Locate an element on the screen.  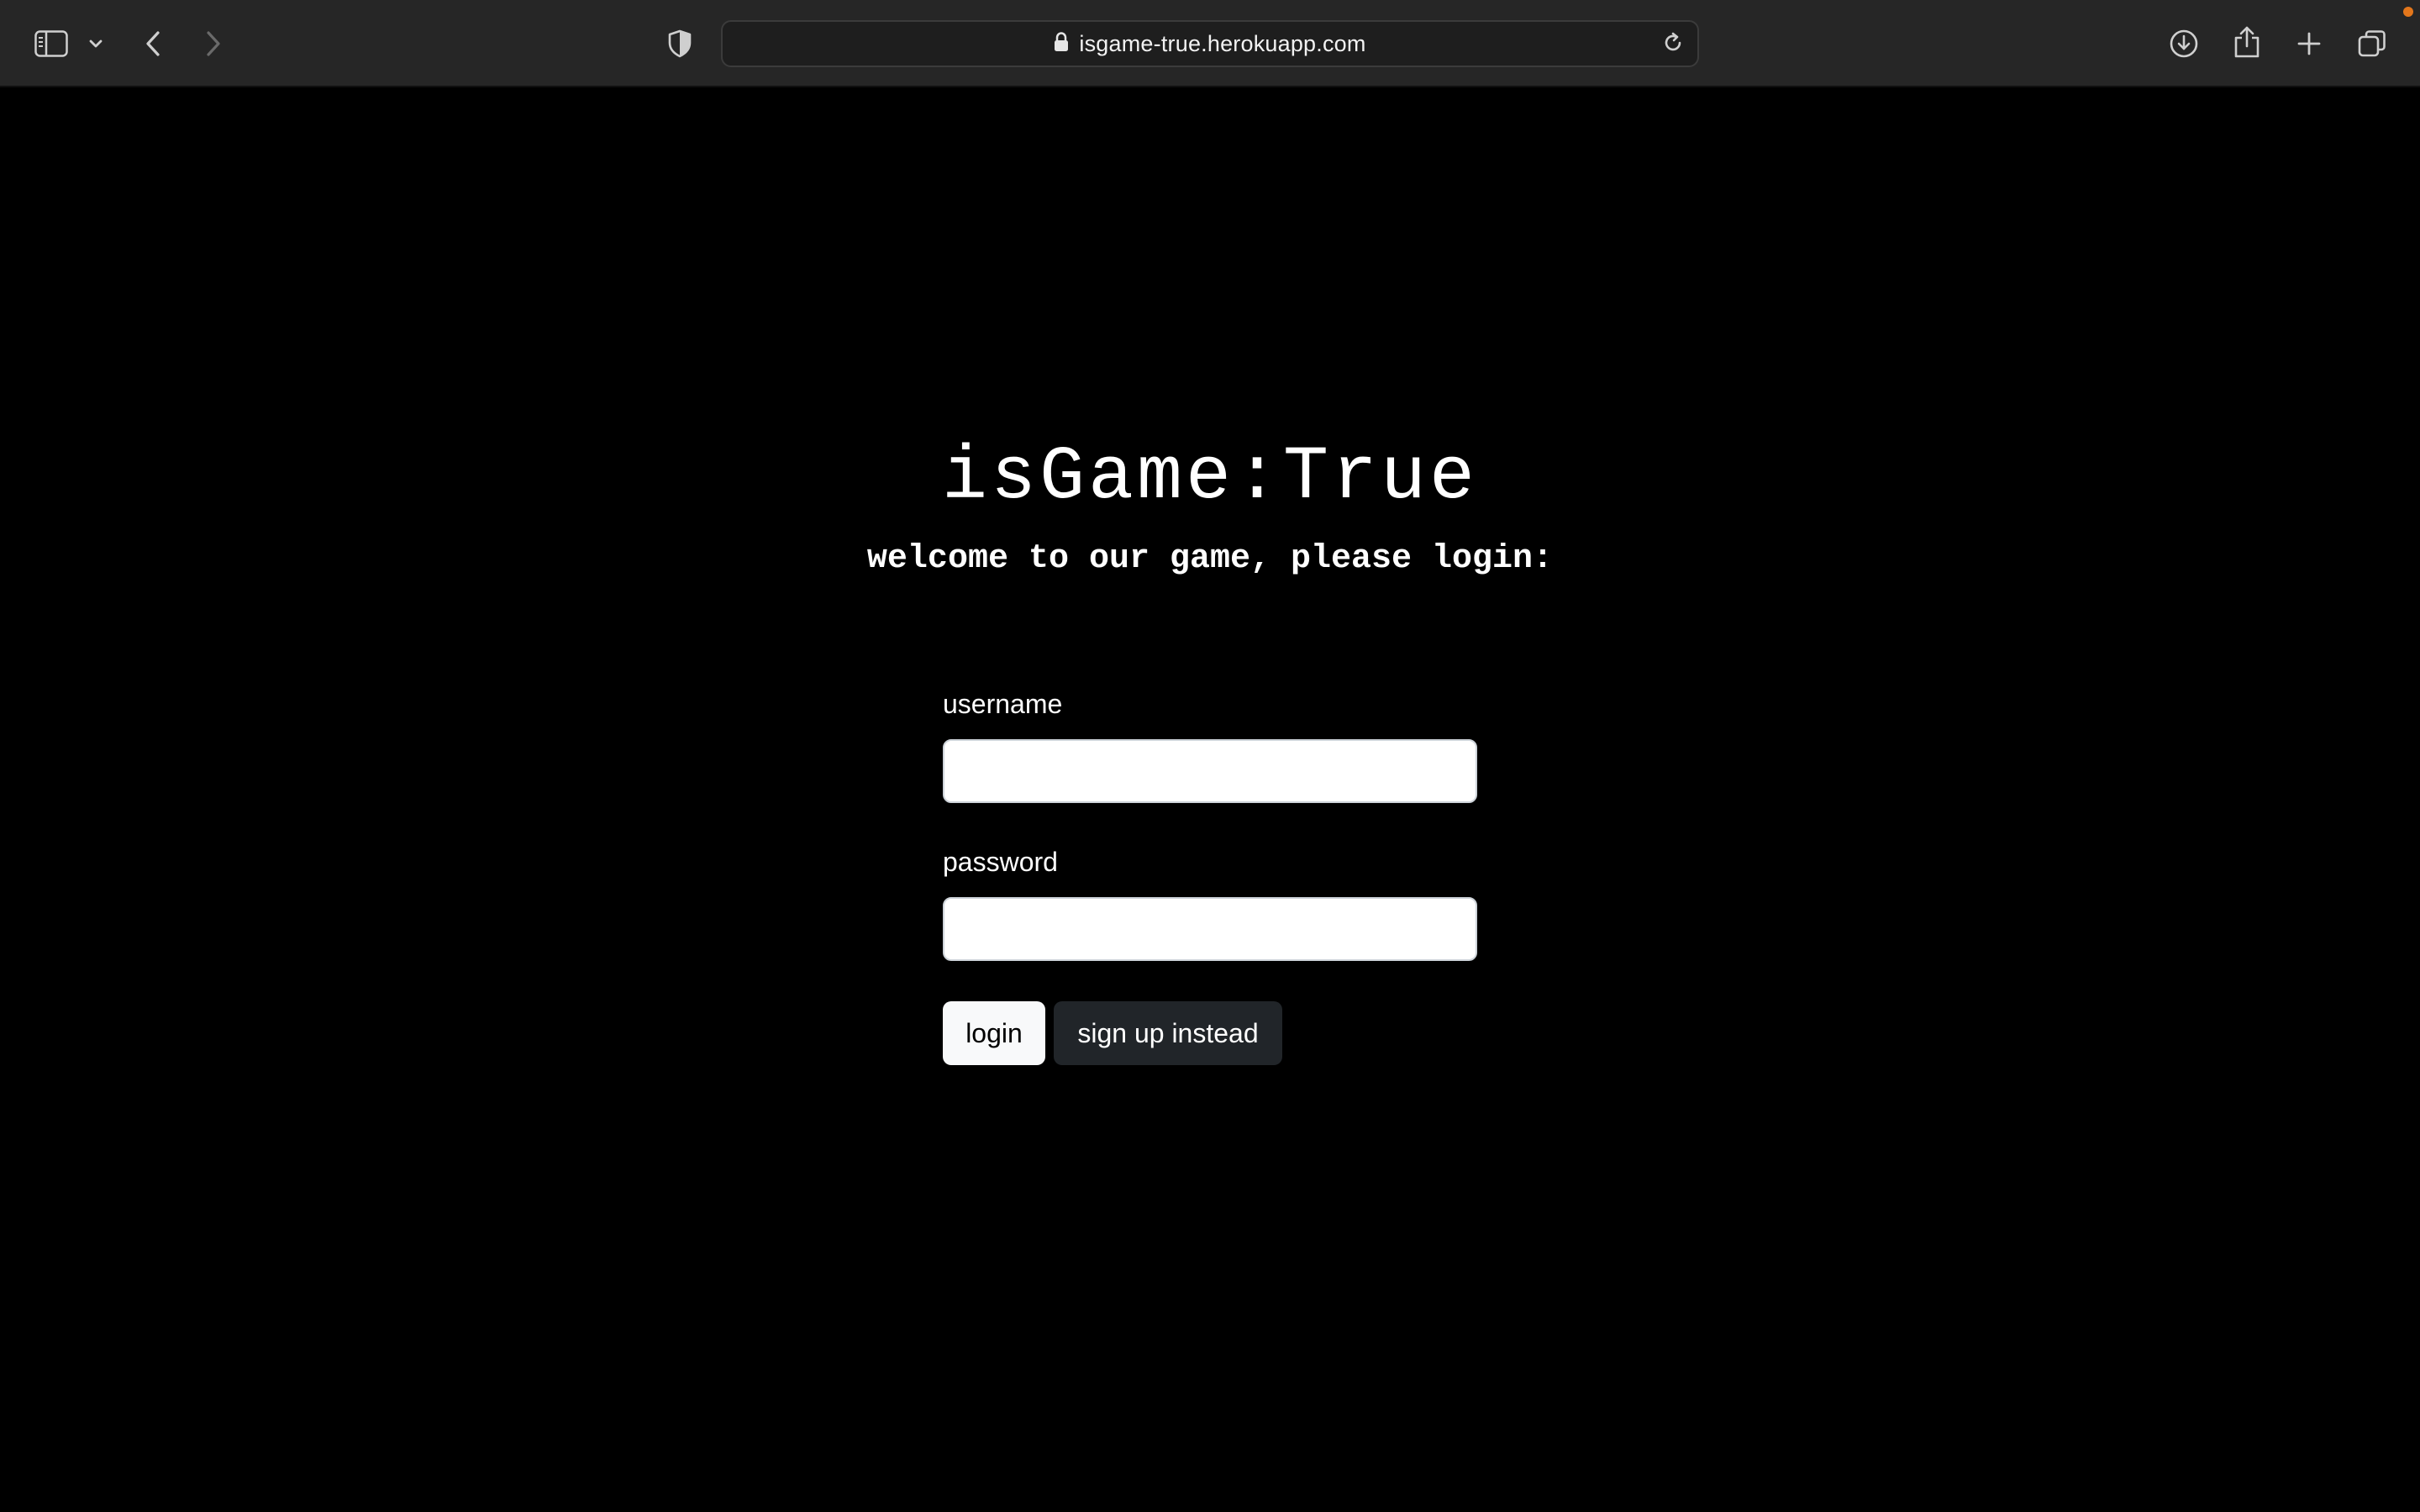
sidebar-menu-button is located at coordinates (96, 43).